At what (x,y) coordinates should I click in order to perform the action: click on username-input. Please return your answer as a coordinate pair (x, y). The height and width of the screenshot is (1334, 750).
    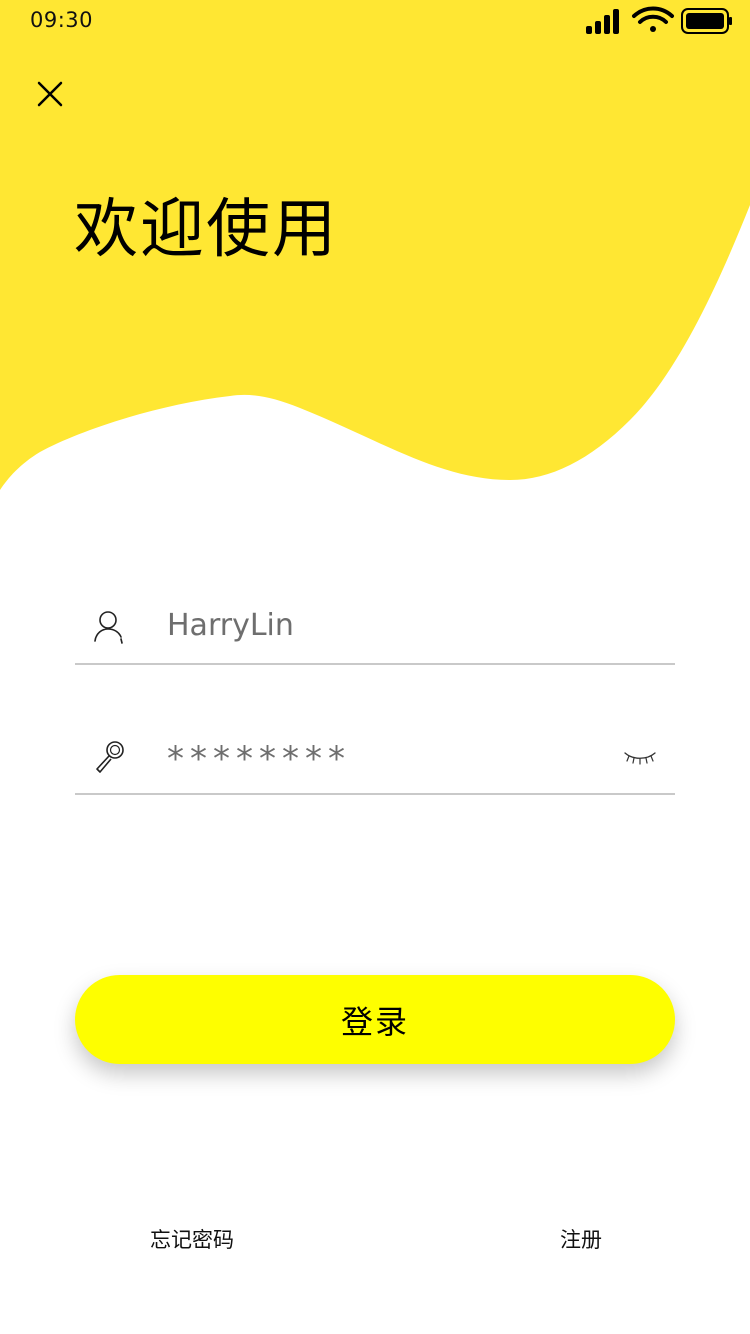
    Looking at the image, I should click on (382, 625).